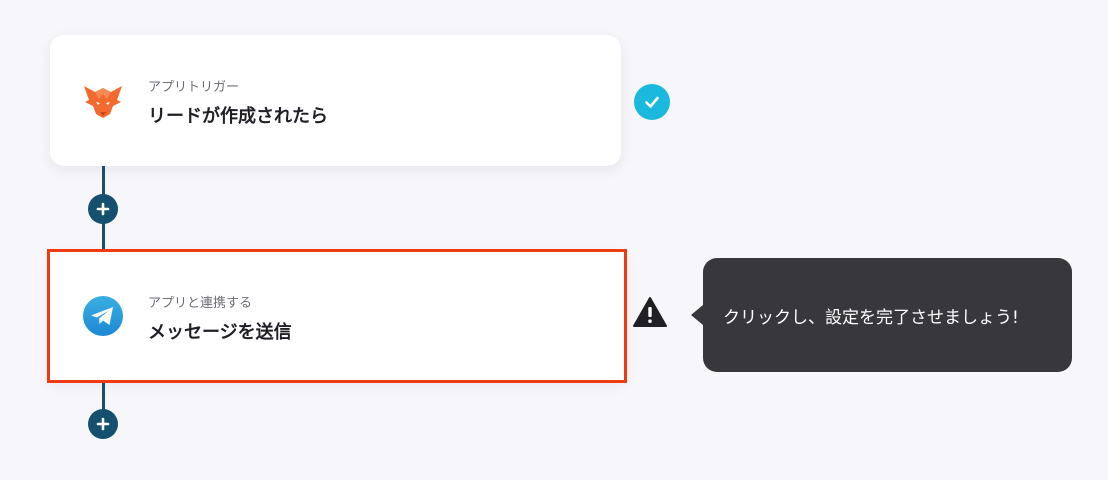  I want to click on step-complete-badge, so click(652, 102).